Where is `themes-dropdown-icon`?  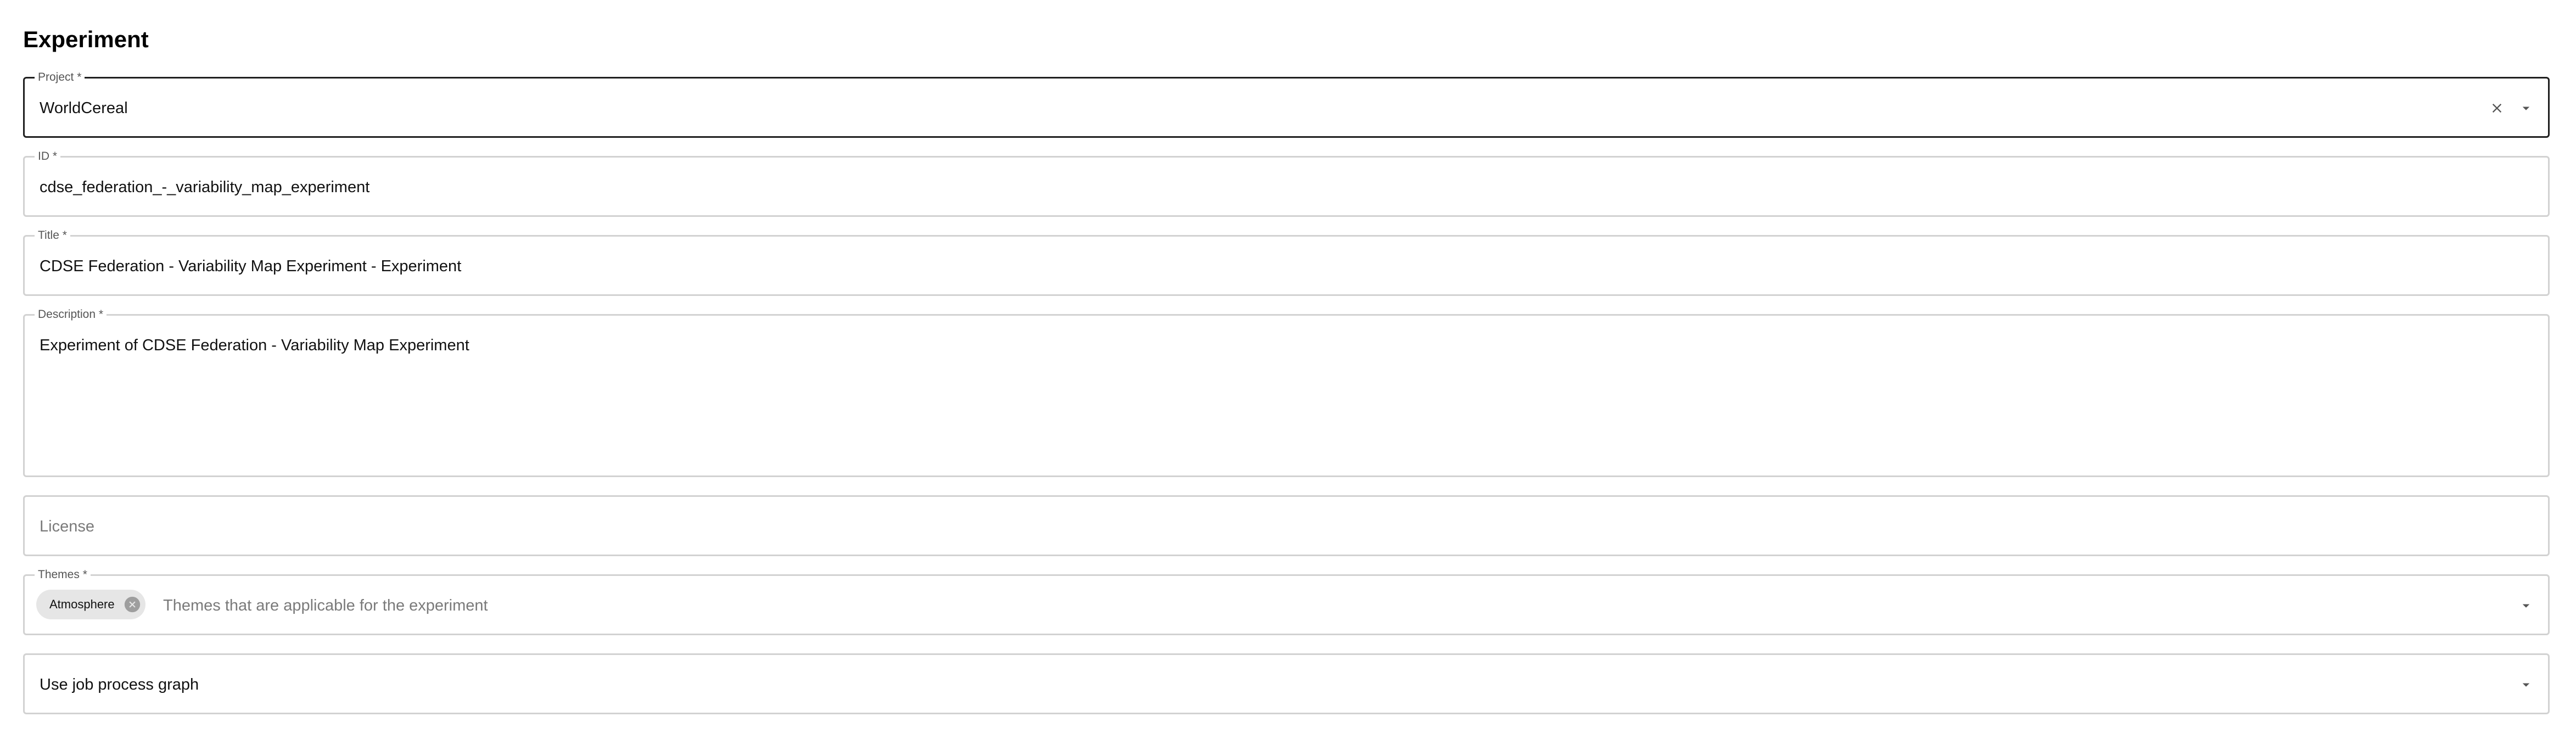 themes-dropdown-icon is located at coordinates (2526, 606).